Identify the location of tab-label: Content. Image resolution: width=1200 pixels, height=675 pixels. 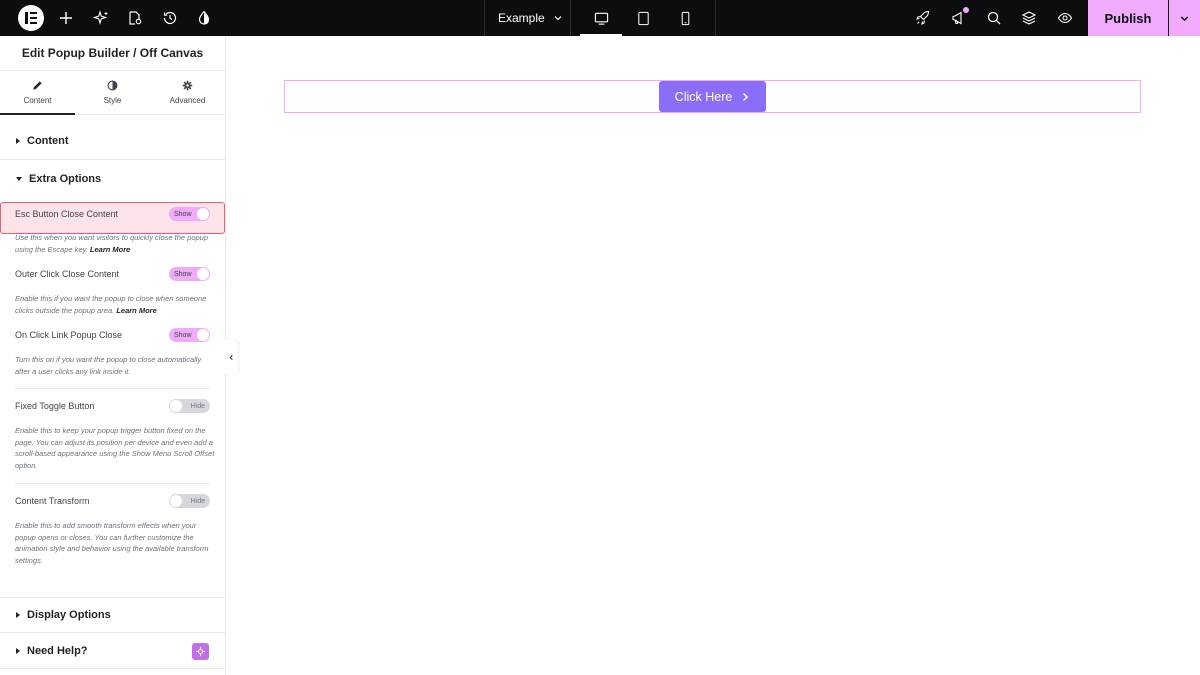
(37, 100).